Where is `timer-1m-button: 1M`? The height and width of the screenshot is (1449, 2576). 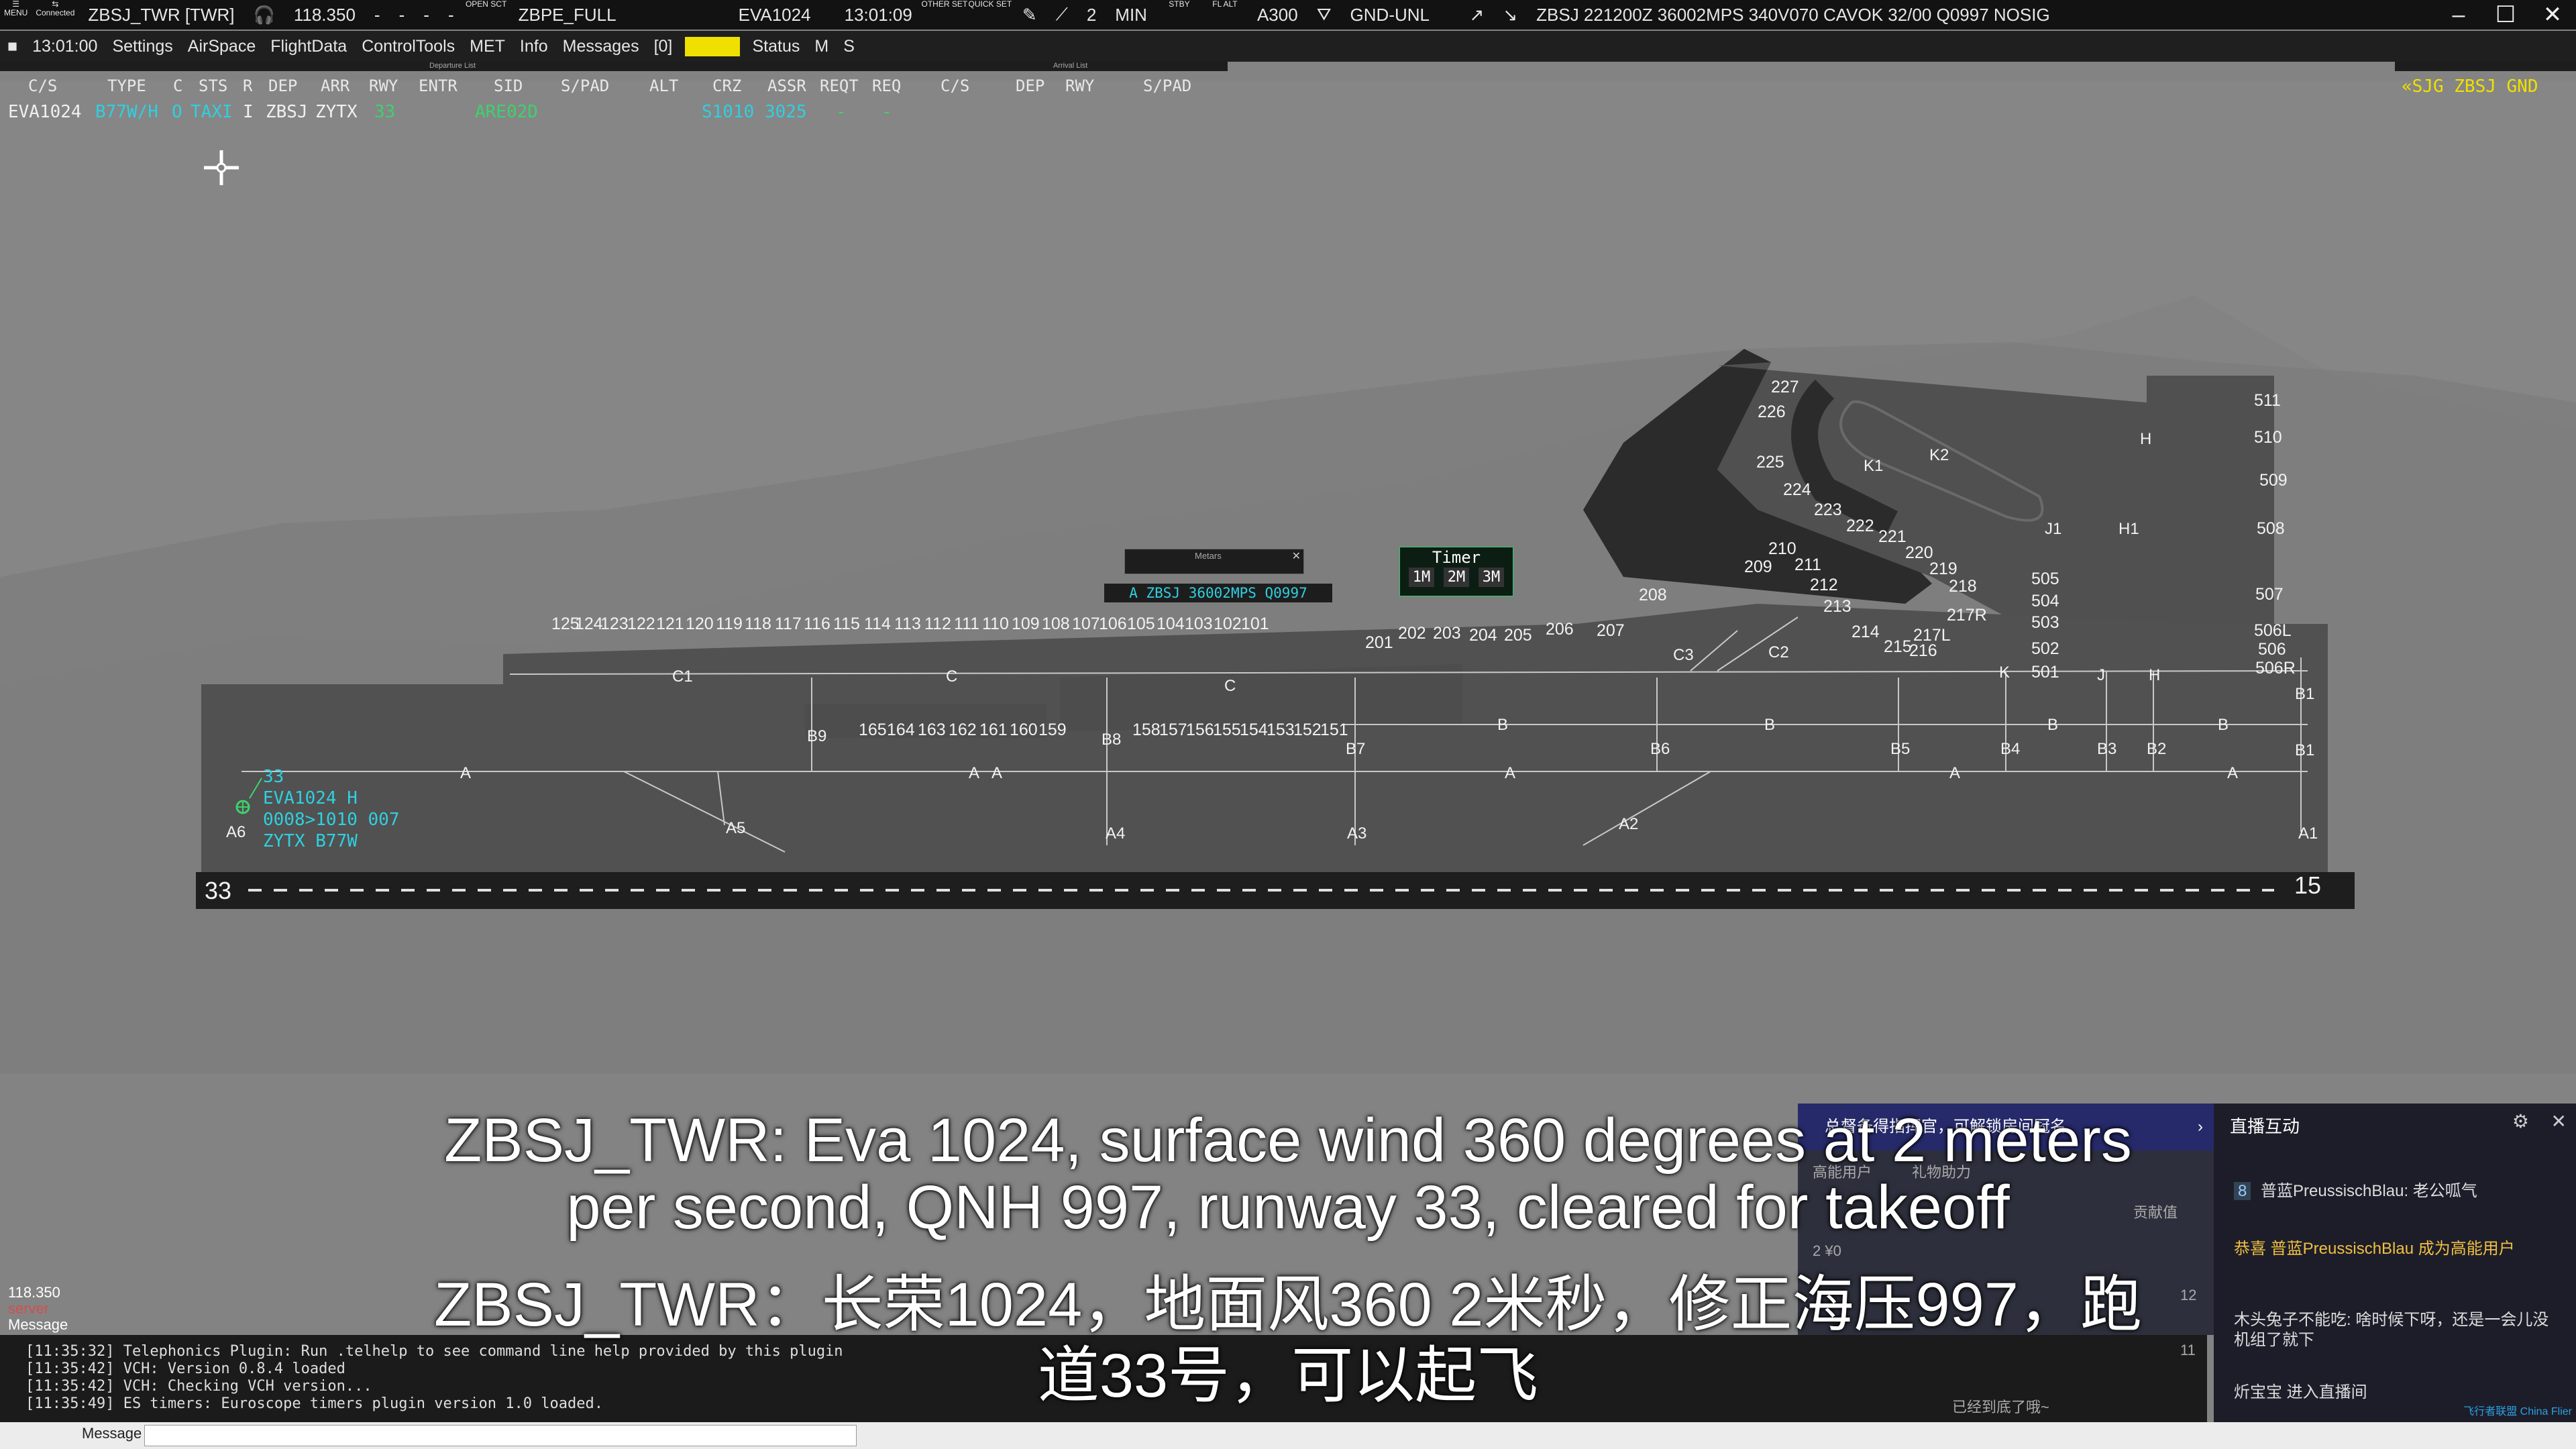 timer-1m-button: 1M is located at coordinates (1421, 577).